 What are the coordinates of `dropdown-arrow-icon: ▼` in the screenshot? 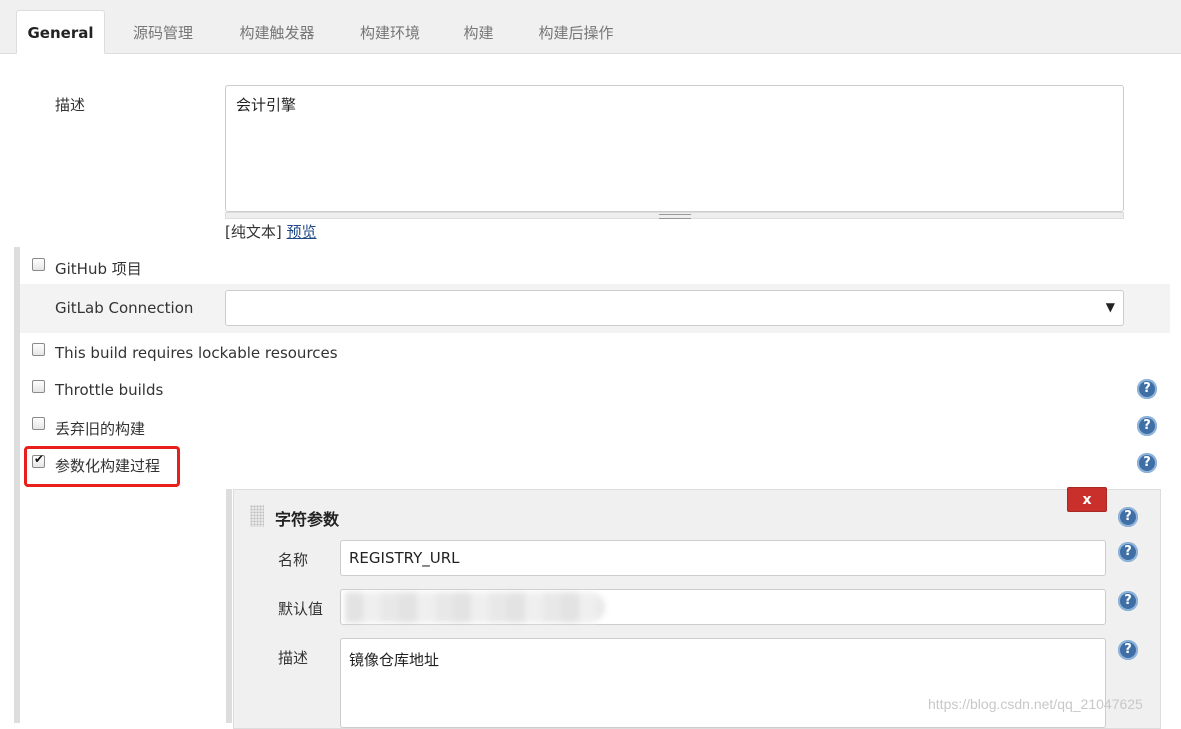 It's located at (1110, 307).